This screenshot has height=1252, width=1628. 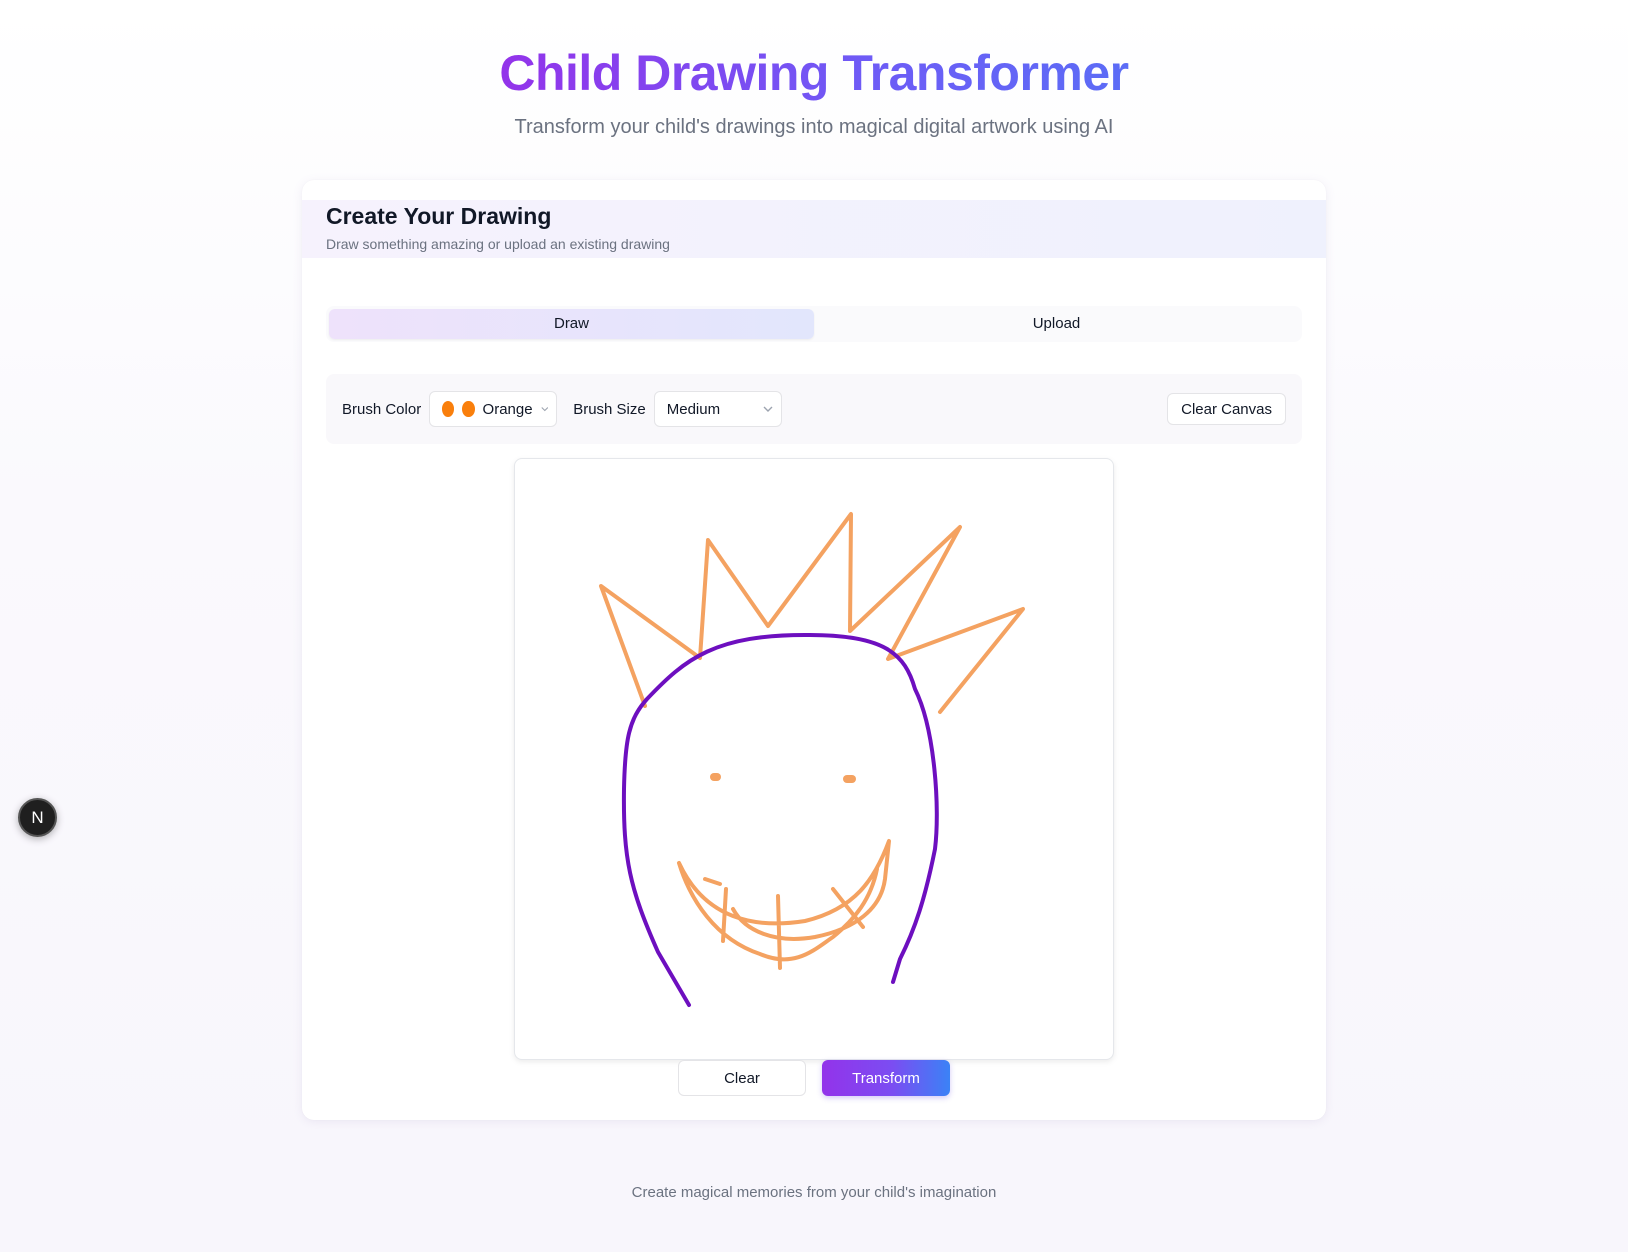 What do you see at coordinates (439, 216) in the screenshot?
I see `card-title: Create Your Drawing` at bounding box center [439, 216].